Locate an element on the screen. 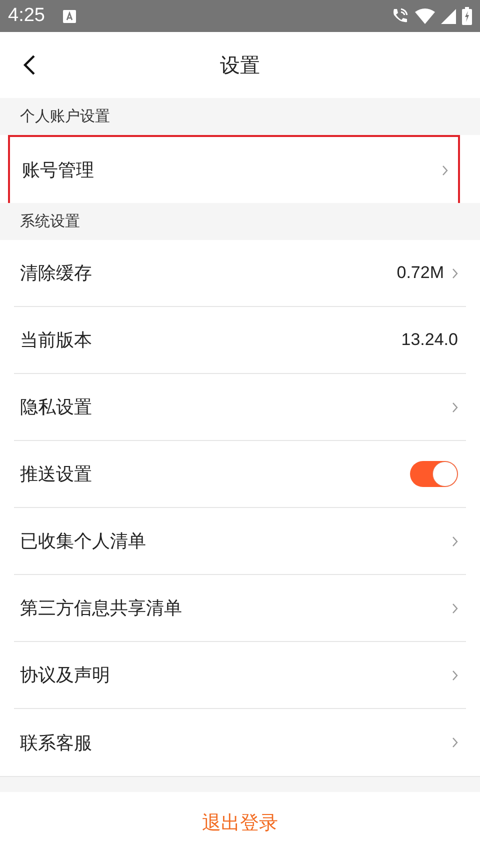  wifi-icon is located at coordinates (425, 16).